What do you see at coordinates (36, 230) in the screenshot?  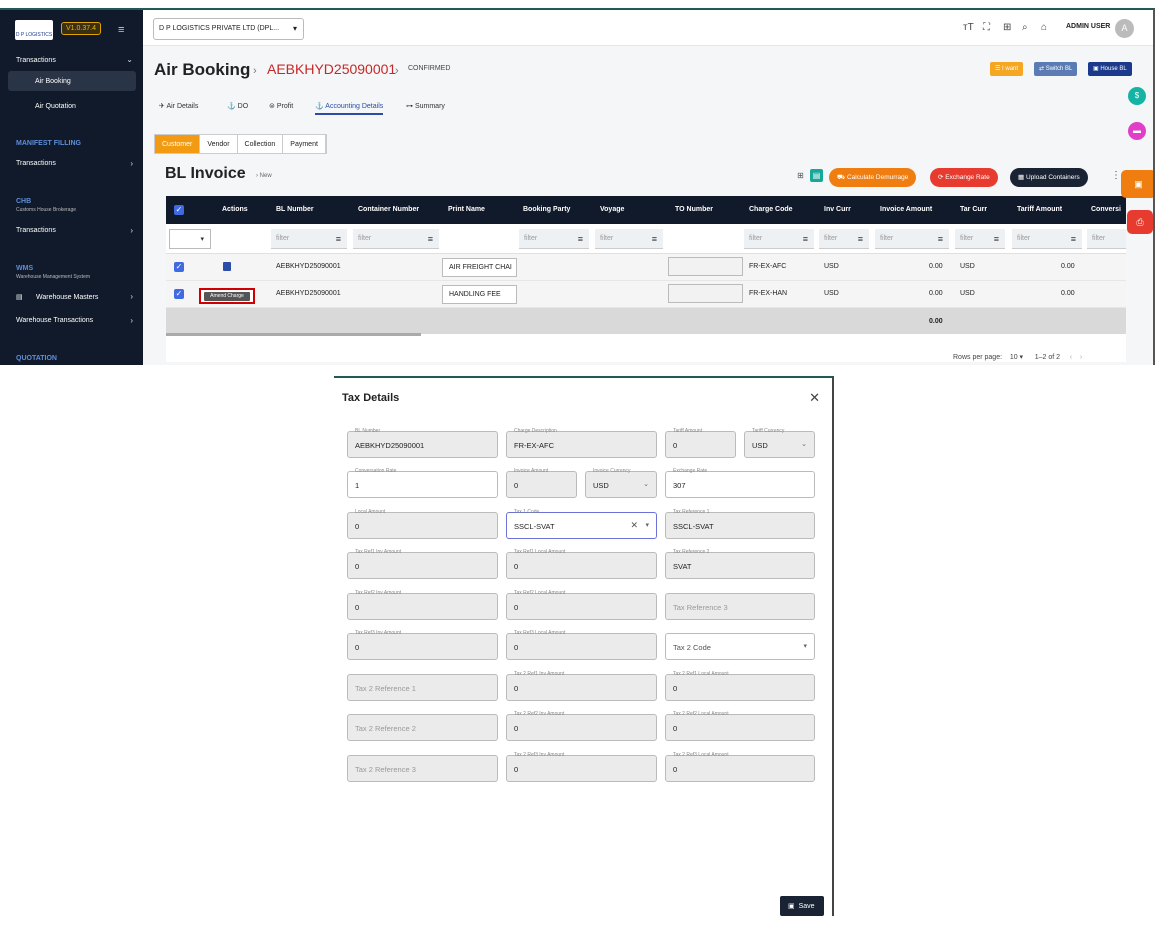 I see `sidebar-item-chb-transactions: Transactions` at bounding box center [36, 230].